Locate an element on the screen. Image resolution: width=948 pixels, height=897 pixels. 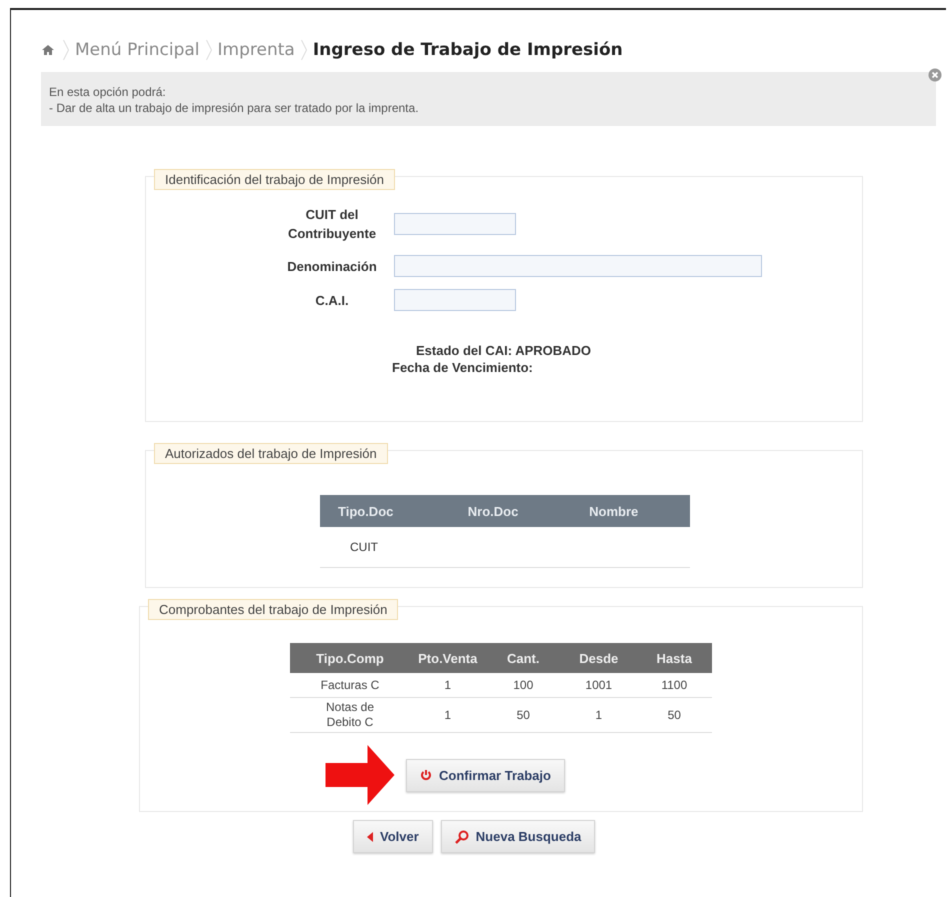
column-header: Hasta is located at coordinates (674, 658).